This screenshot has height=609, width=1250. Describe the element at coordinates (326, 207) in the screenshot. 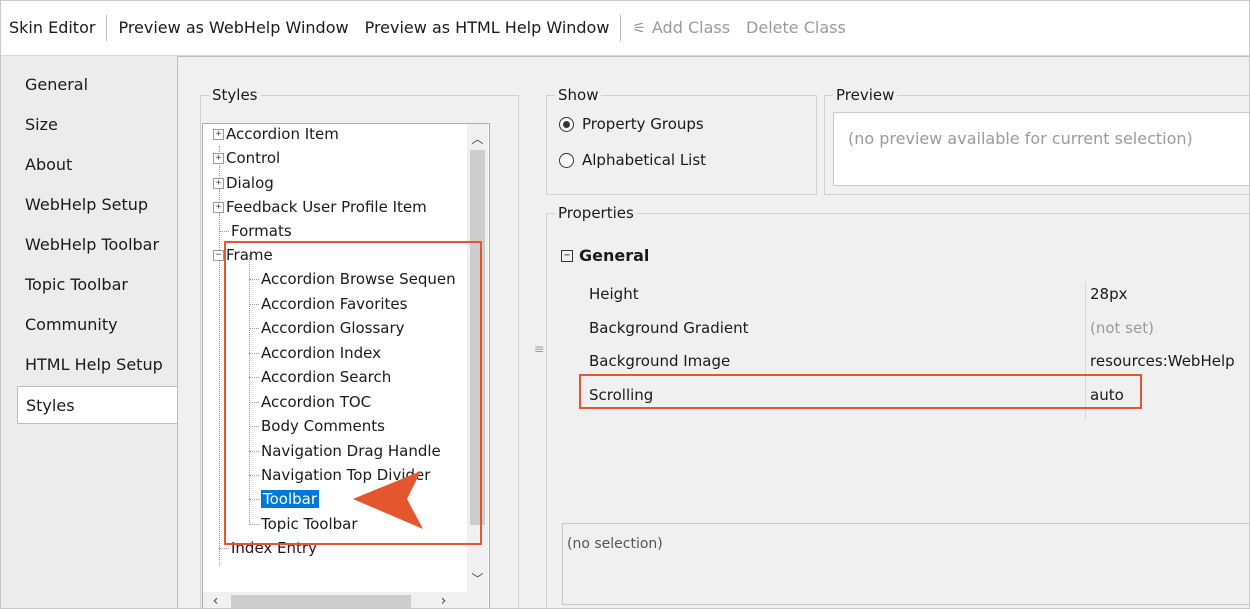

I see `tree-item-label: Feedback User Profile Item` at that location.